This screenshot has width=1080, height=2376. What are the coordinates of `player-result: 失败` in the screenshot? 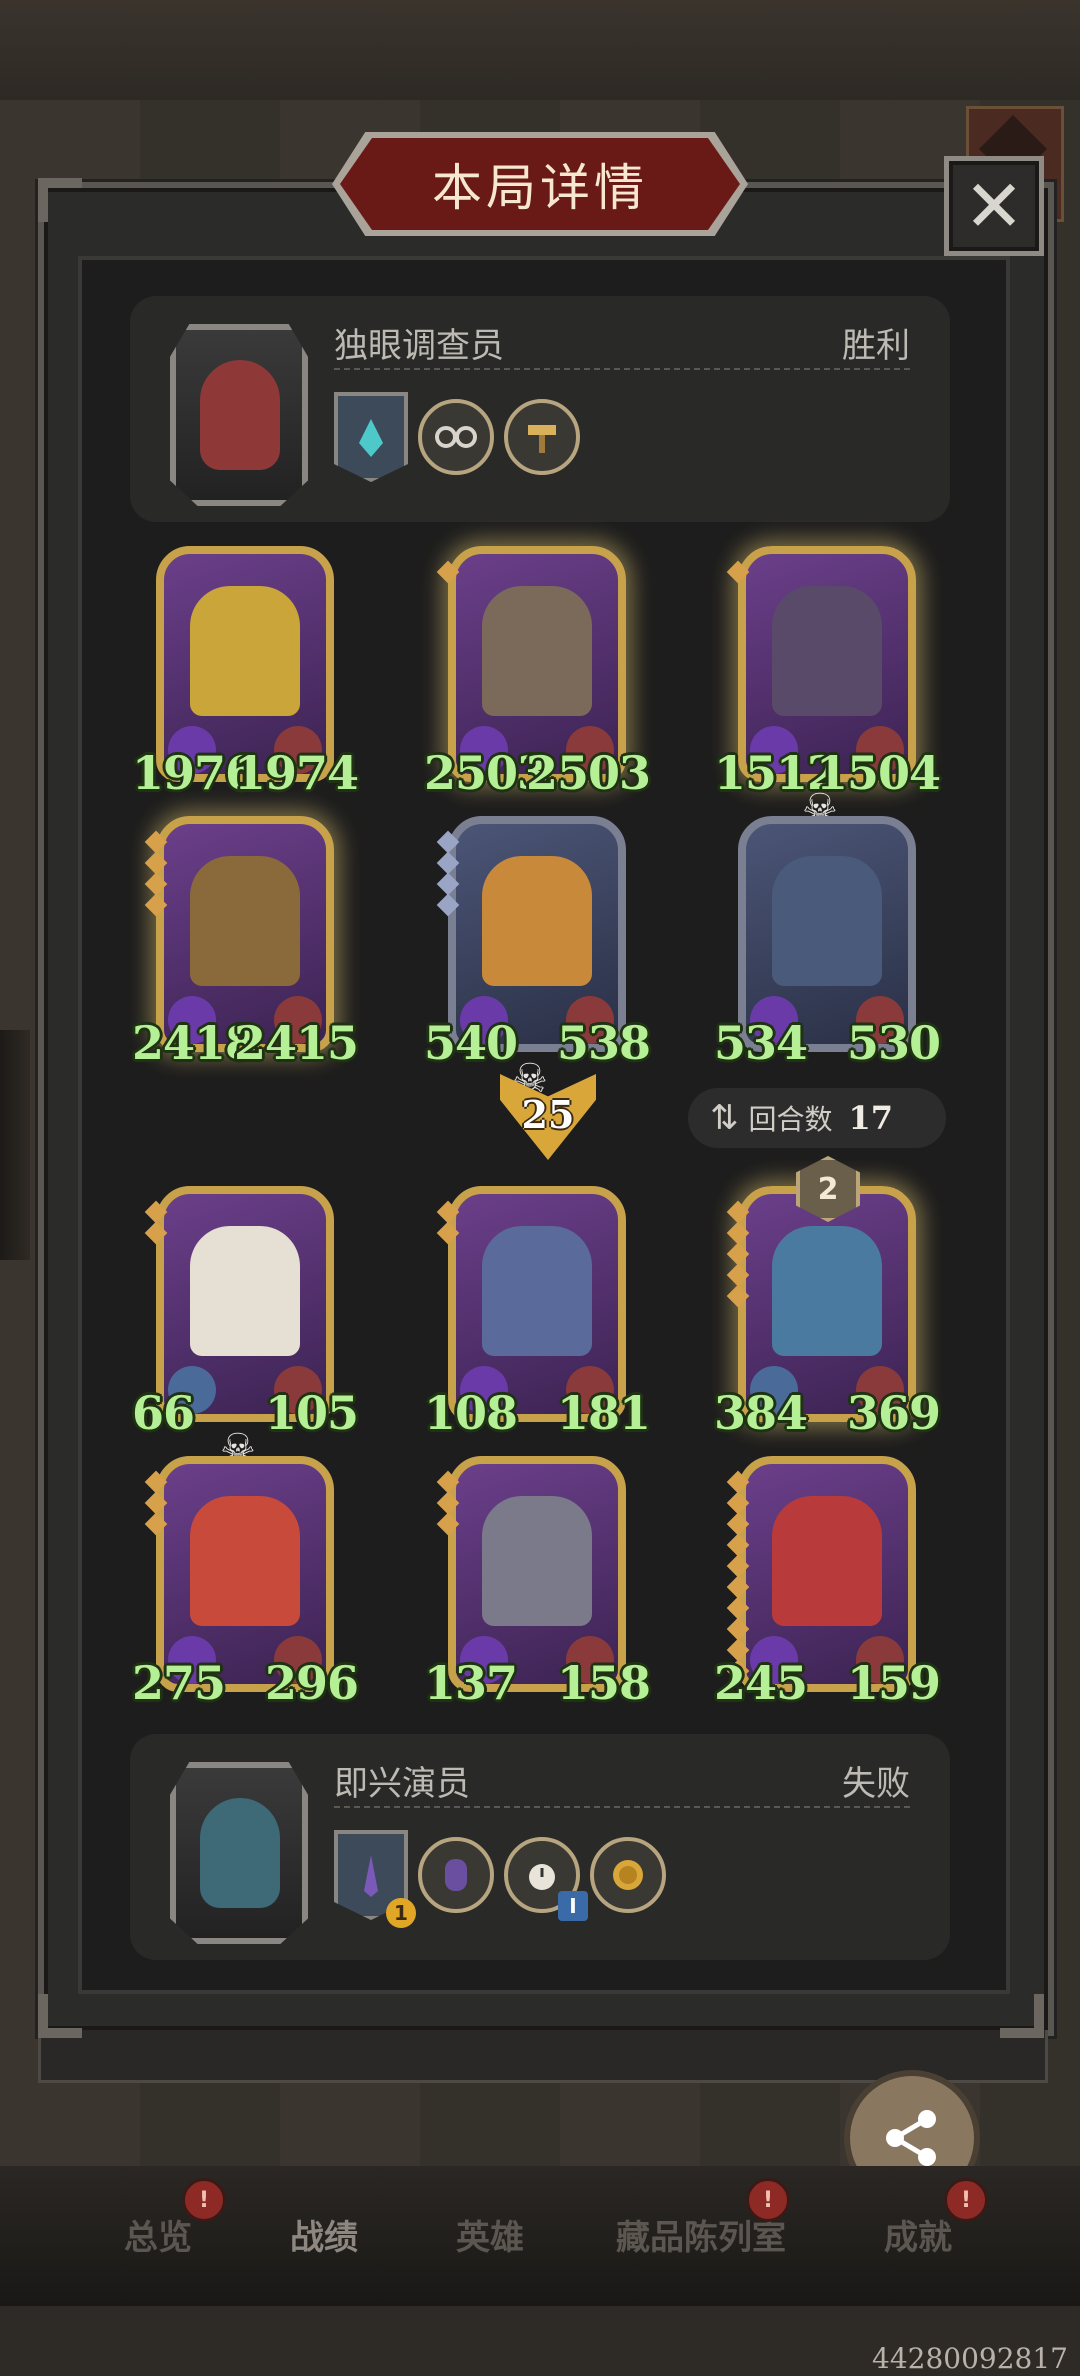 It's located at (876, 1784).